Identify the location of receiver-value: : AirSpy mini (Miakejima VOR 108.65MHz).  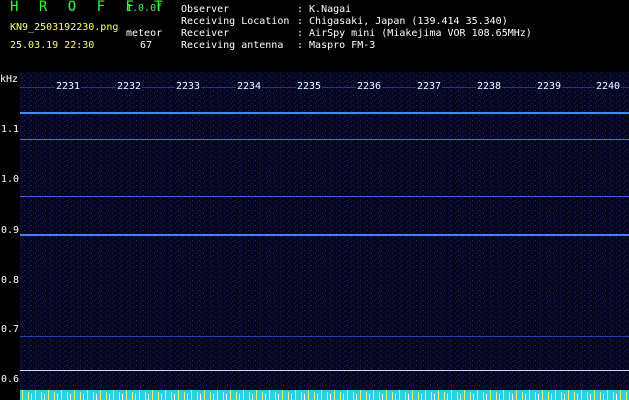
(414, 33).